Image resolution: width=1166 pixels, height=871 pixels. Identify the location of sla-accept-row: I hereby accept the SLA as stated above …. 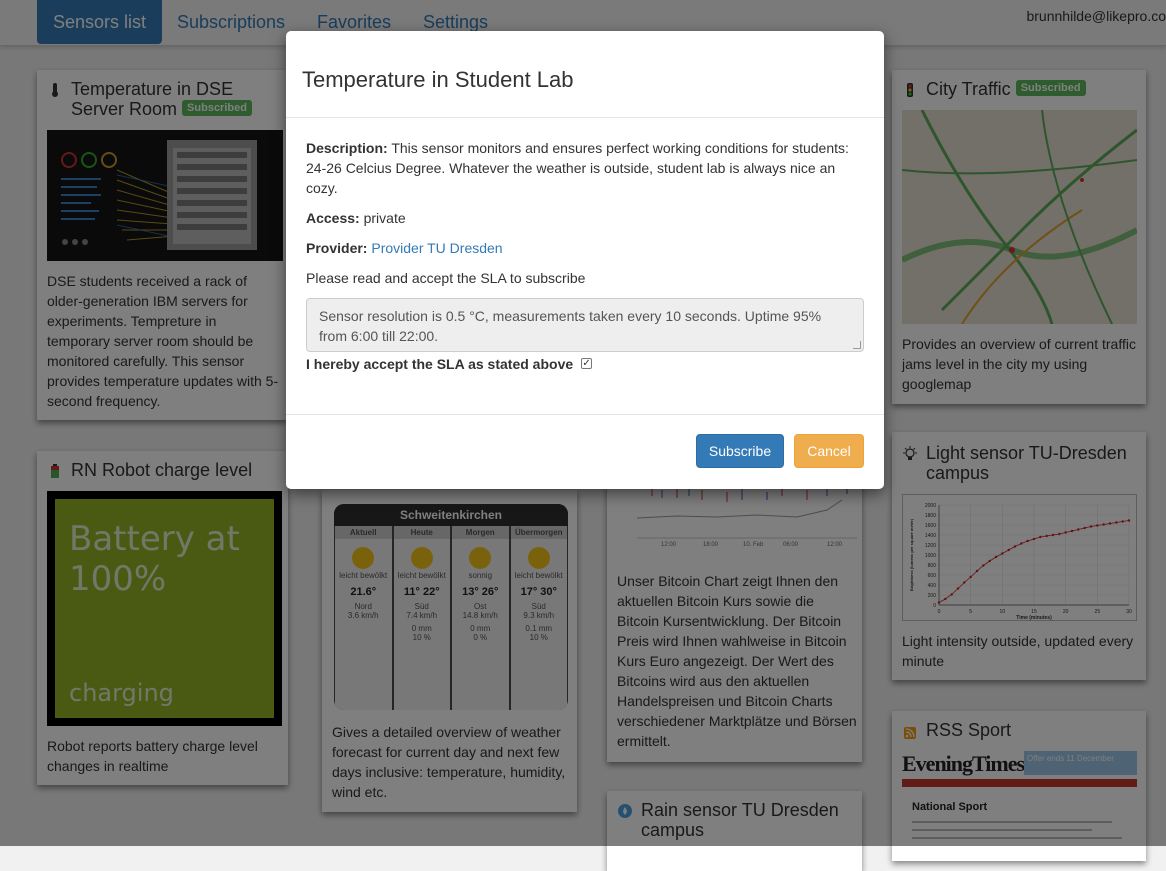
(449, 364).